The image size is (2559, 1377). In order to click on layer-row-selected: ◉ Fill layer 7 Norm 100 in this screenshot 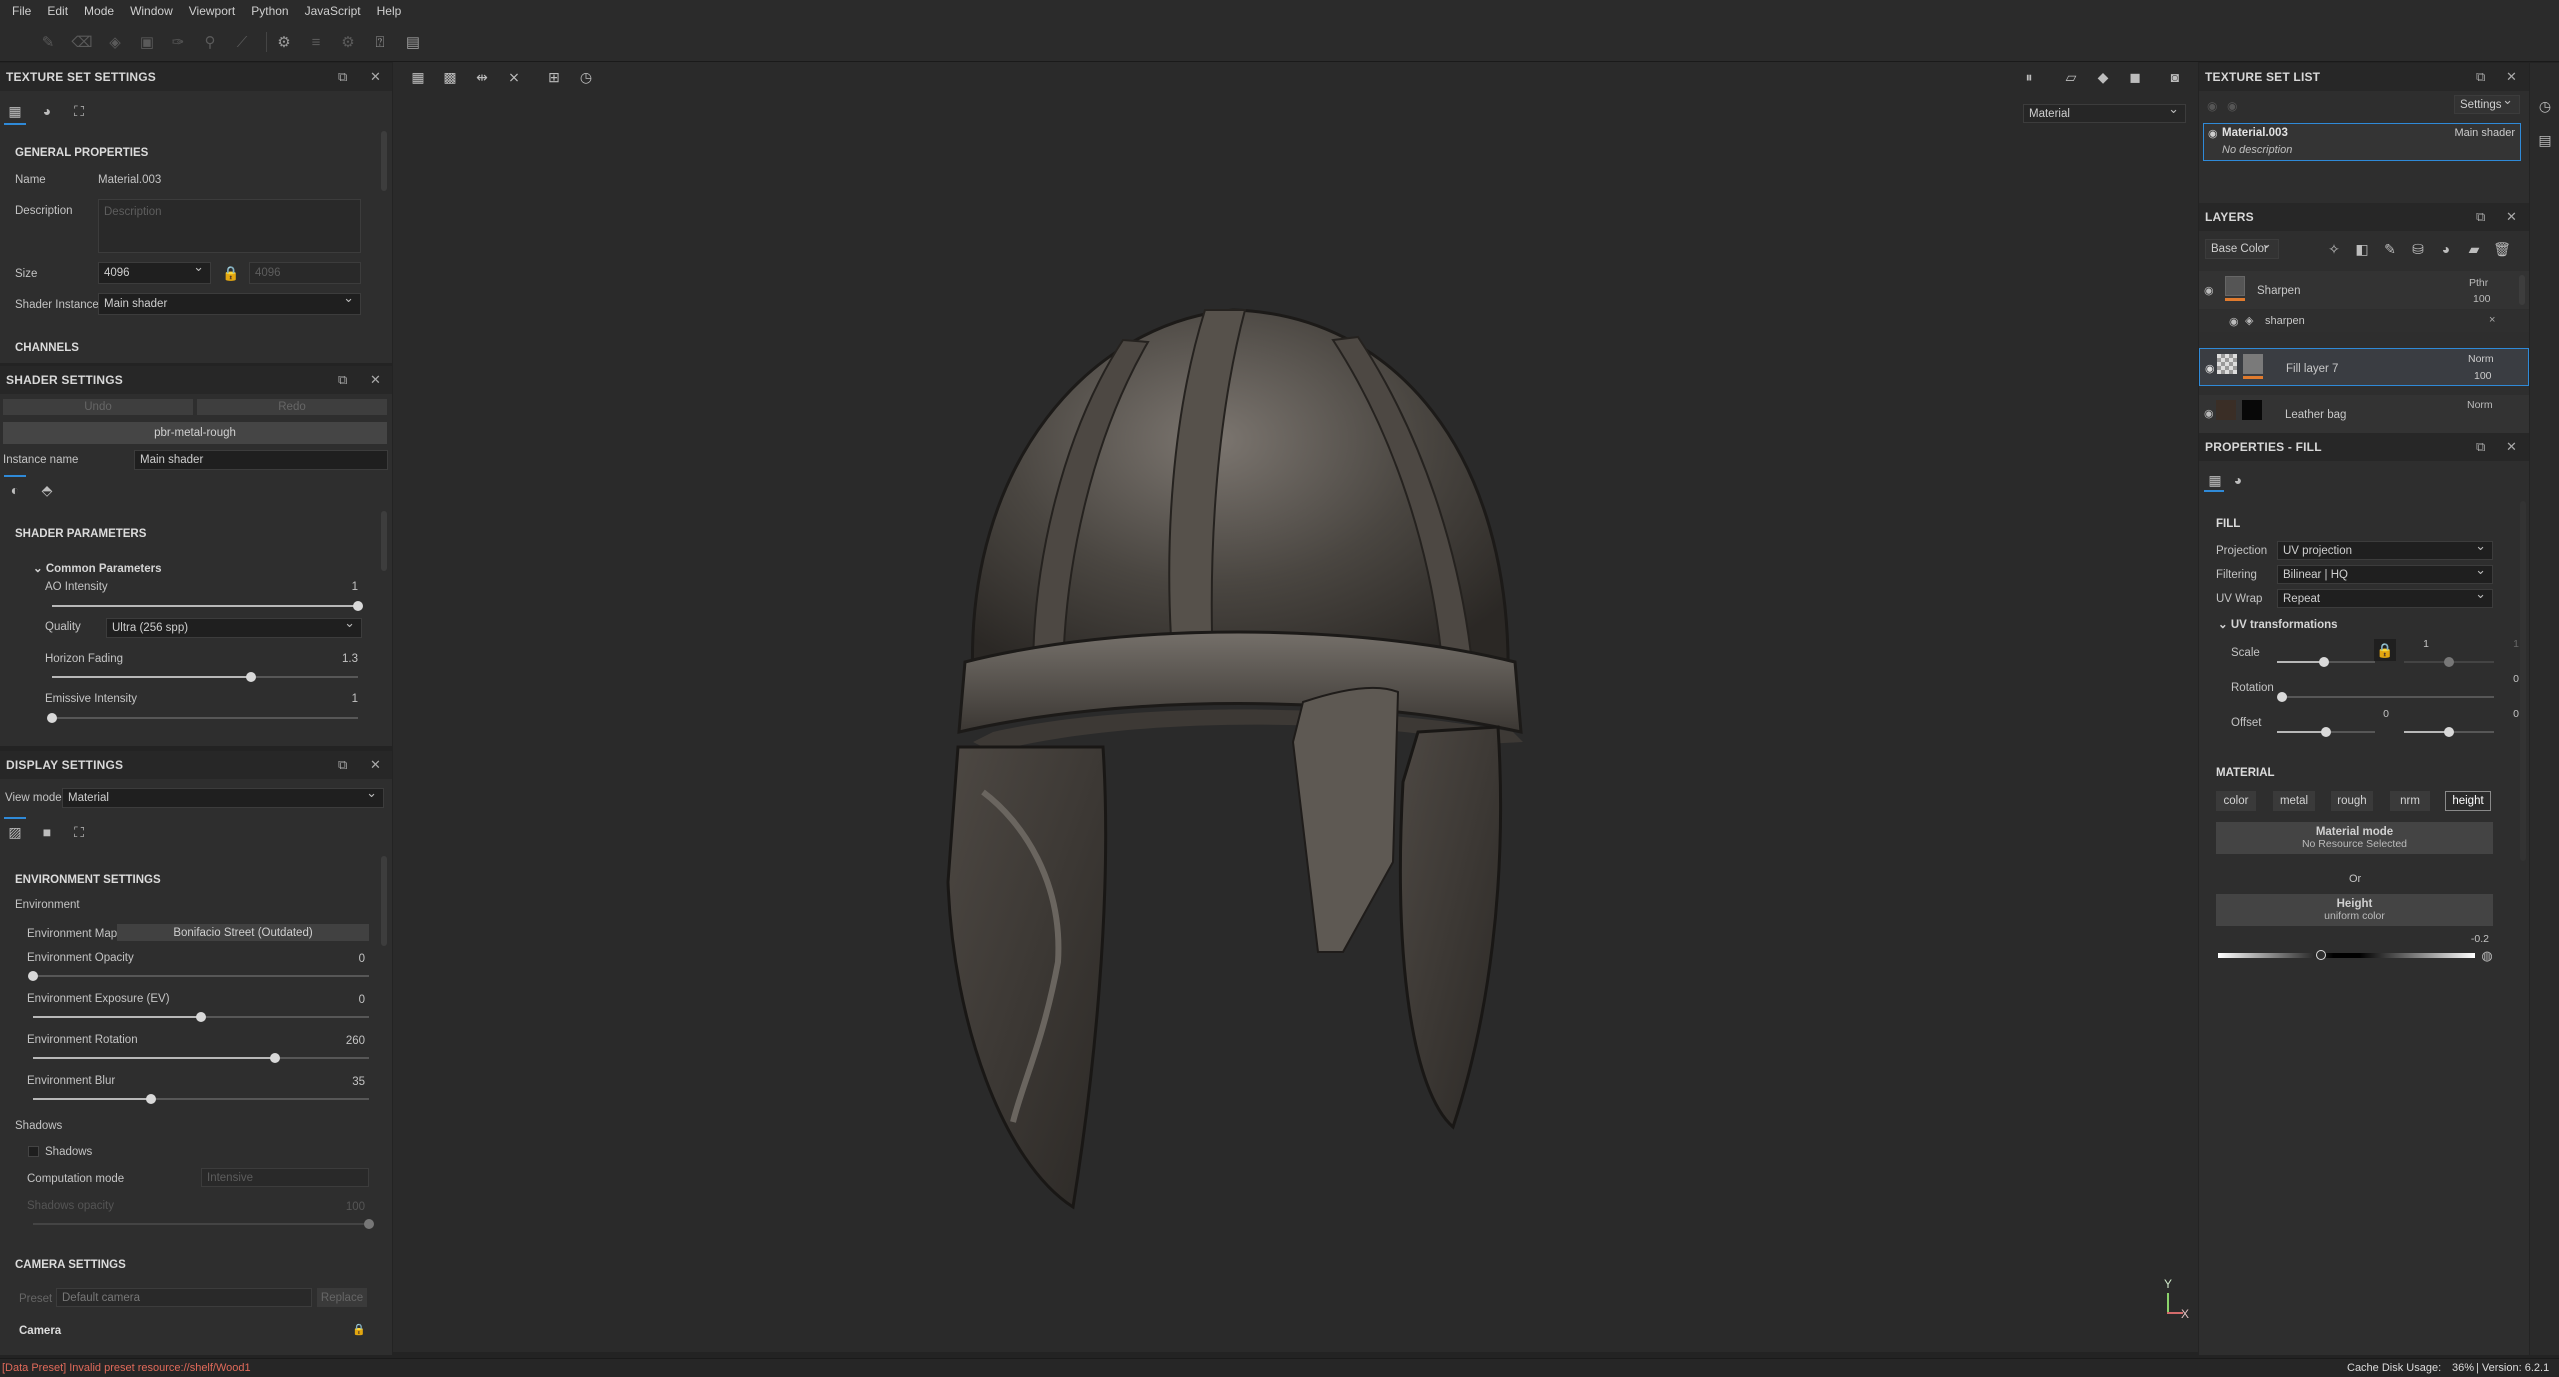, I will do `click(2364, 367)`.